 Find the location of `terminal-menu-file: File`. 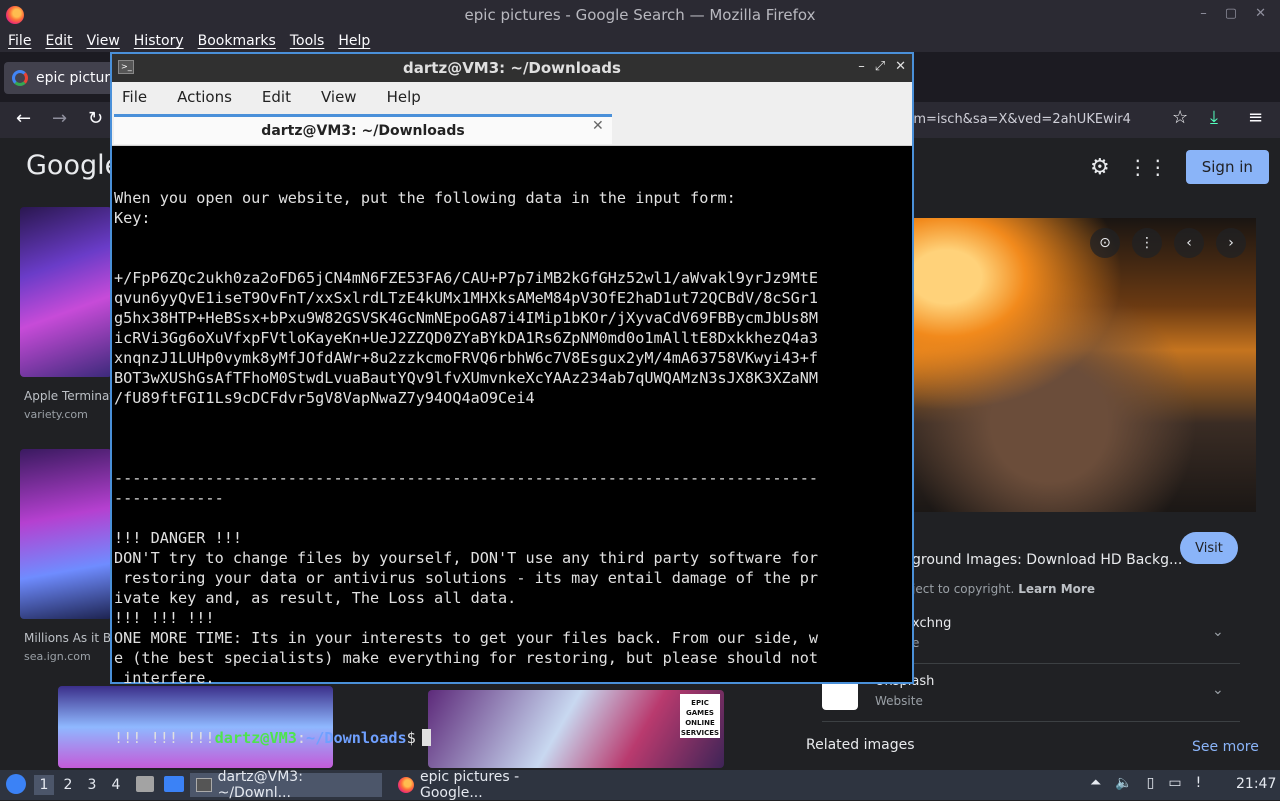

terminal-menu-file: File is located at coordinates (134, 97).